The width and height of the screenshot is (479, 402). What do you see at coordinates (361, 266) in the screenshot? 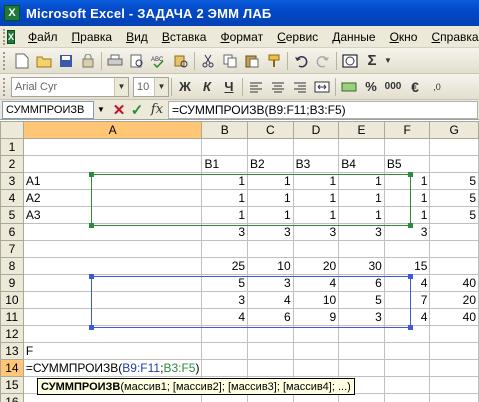
I see `cell-e8: 30` at bounding box center [361, 266].